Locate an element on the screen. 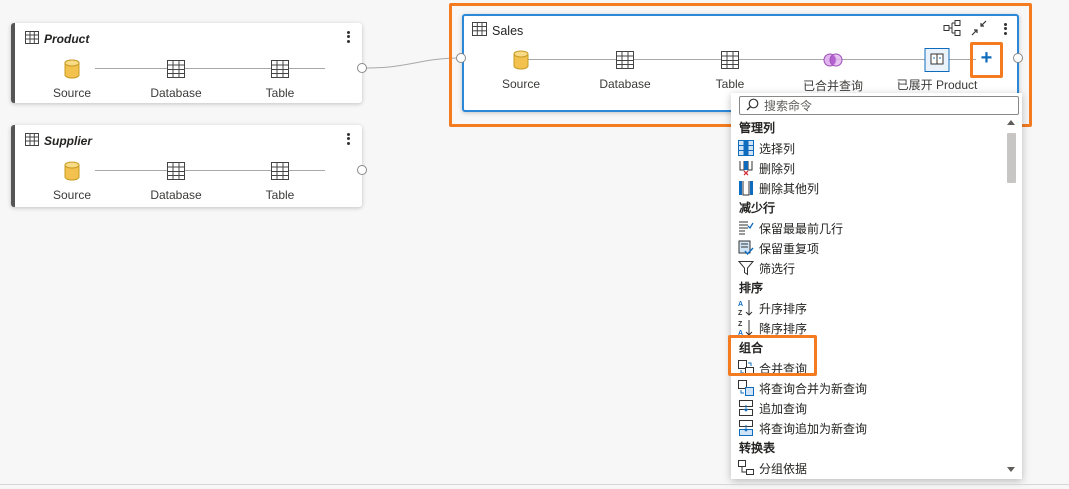  keep-top-rows-icon is located at coordinates (746, 228).